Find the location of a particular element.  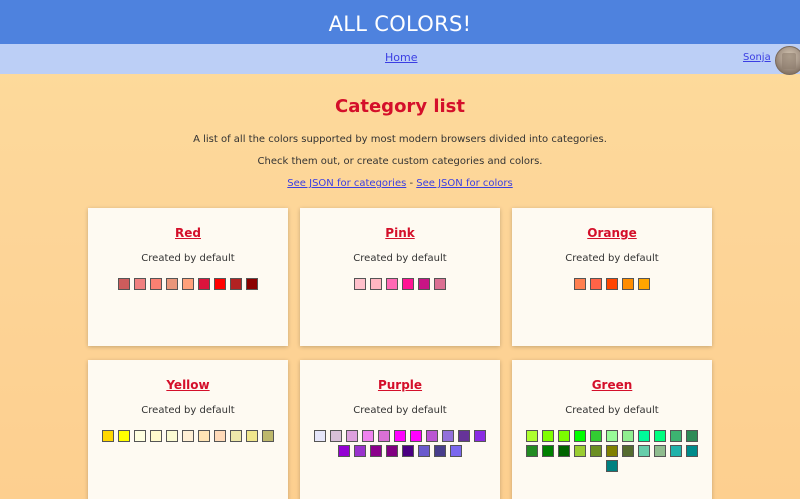

app-title: ALL COLORS! is located at coordinates (400, 24).